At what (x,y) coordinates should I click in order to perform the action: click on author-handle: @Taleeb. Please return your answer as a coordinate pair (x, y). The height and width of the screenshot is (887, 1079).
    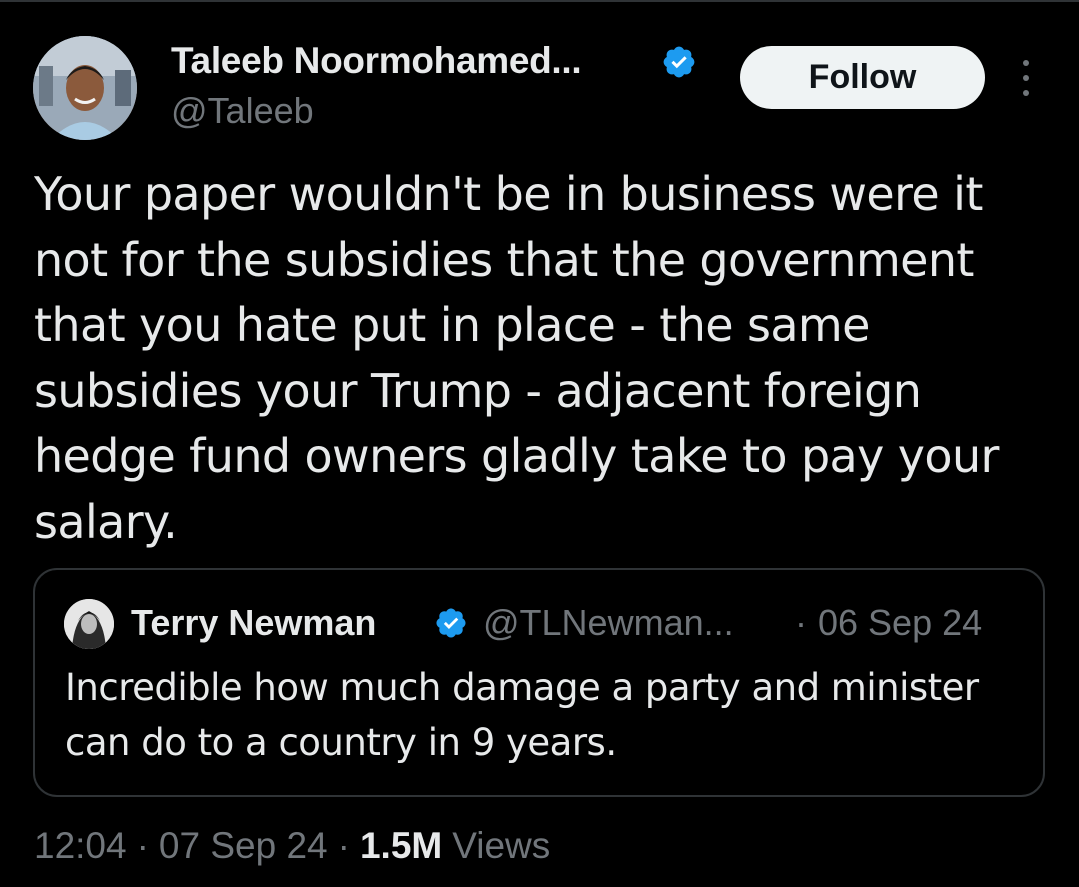
    Looking at the image, I should click on (242, 111).